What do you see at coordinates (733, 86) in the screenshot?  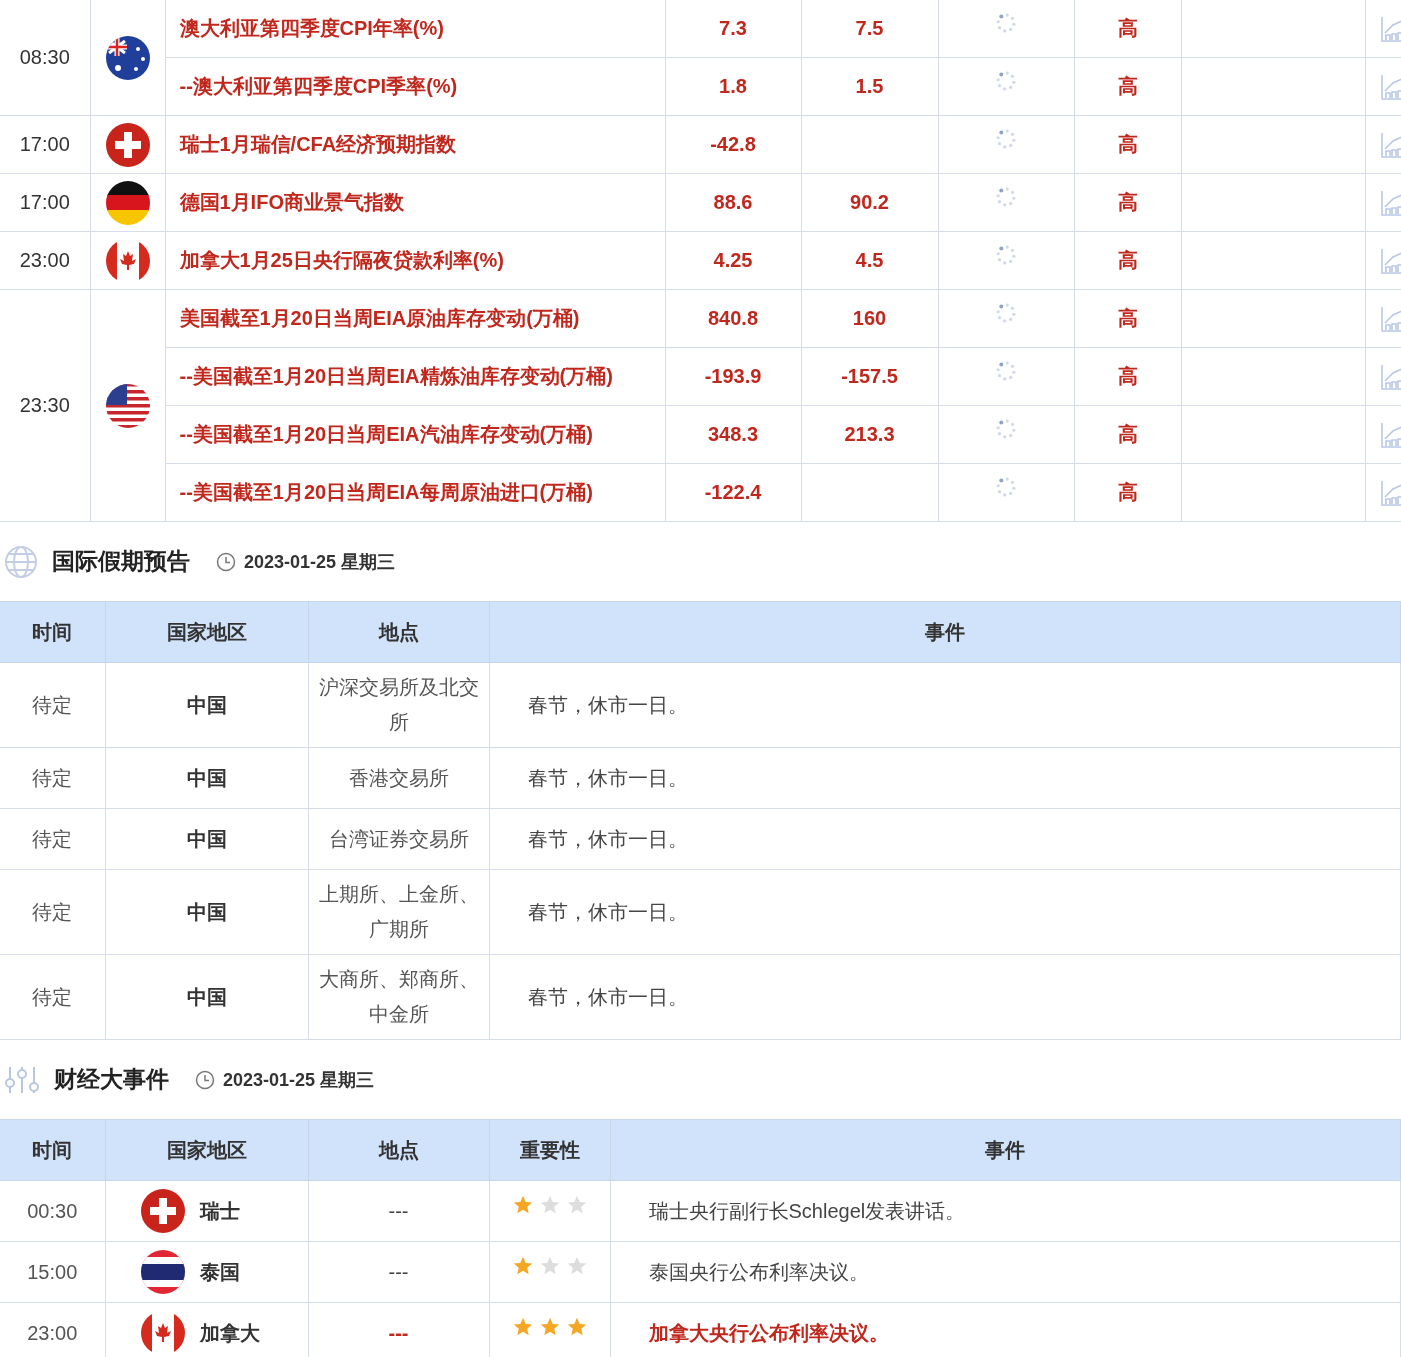 I see `previous-value: 1.8` at bounding box center [733, 86].